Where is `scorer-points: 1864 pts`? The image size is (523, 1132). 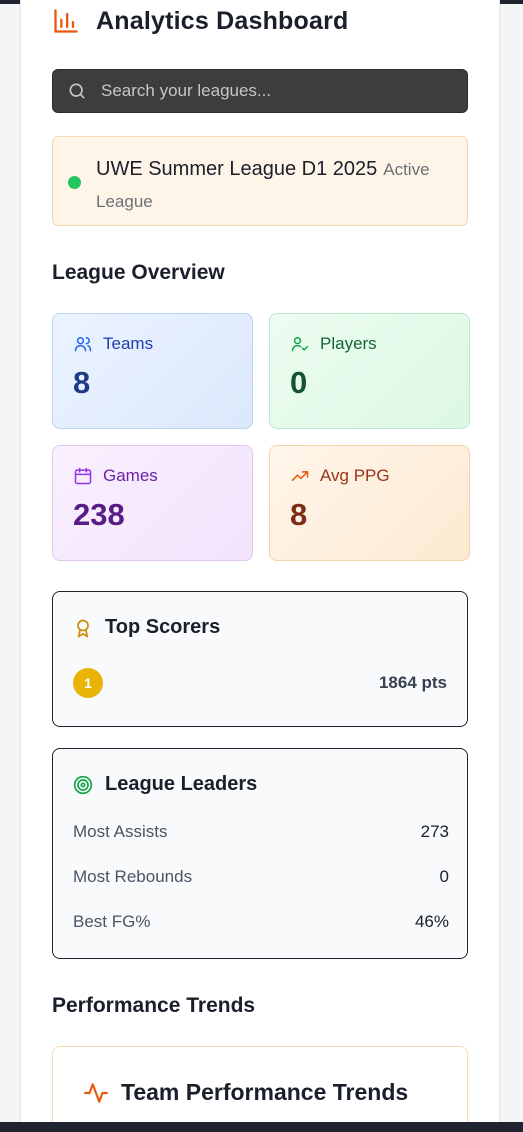
scorer-points: 1864 pts is located at coordinates (412, 682).